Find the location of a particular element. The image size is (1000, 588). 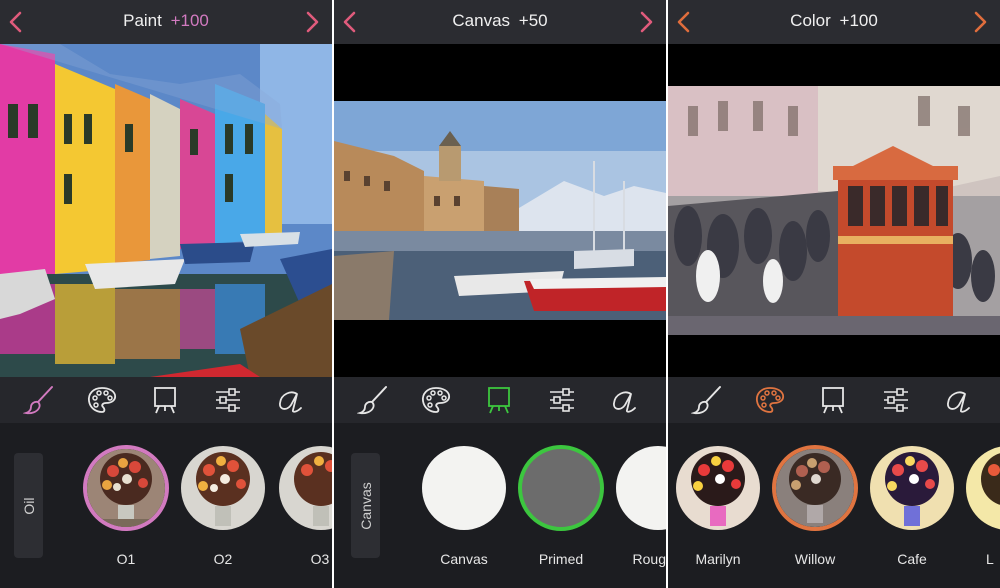

category-label: Oil is located at coordinates (28, 505).